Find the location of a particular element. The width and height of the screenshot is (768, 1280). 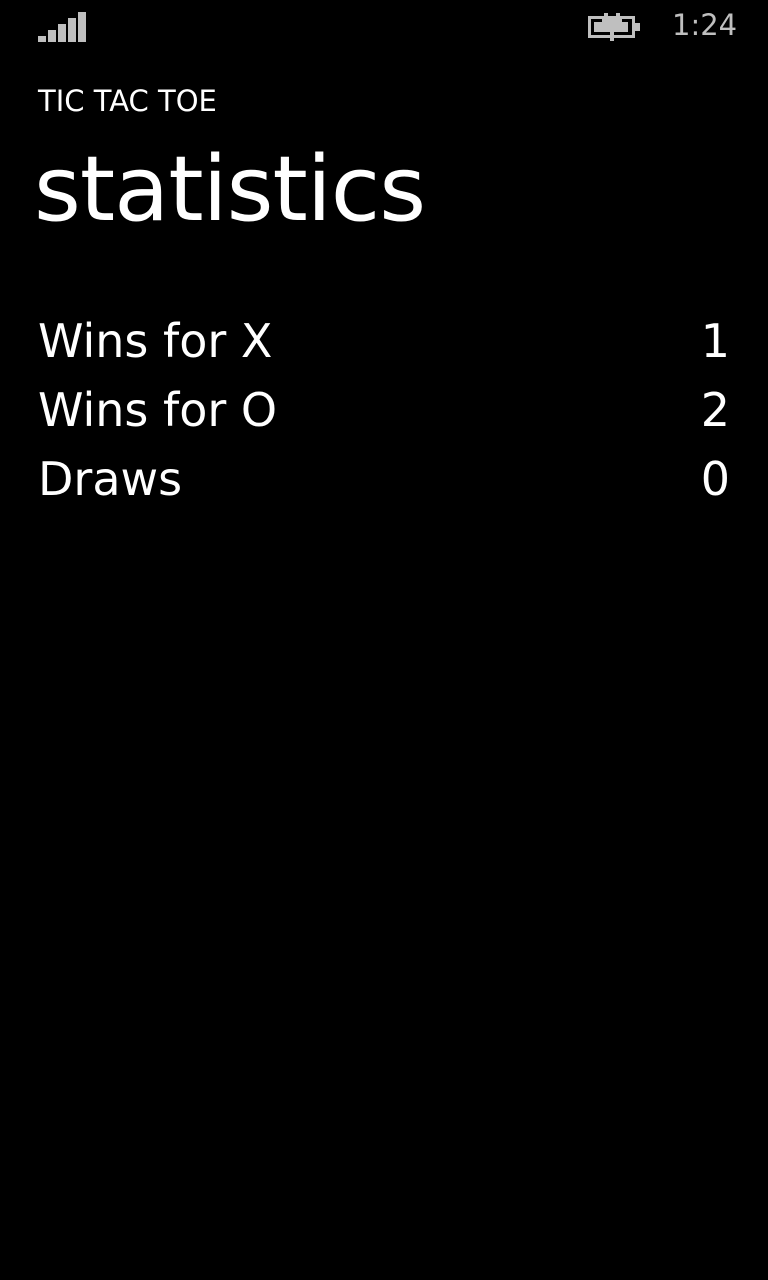

status-bar: 1:24 is located at coordinates (384, 28).